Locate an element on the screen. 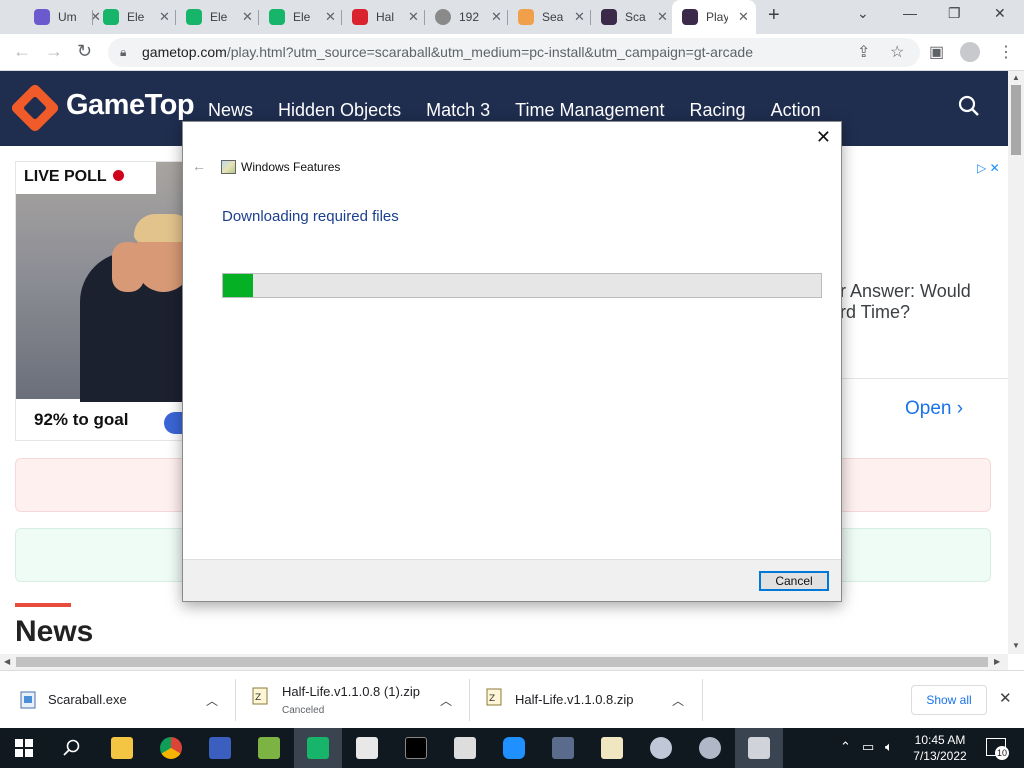 This screenshot has width=1024, height=768. ad-text: r Answer: Would rd Time? is located at coordinates (905, 302).